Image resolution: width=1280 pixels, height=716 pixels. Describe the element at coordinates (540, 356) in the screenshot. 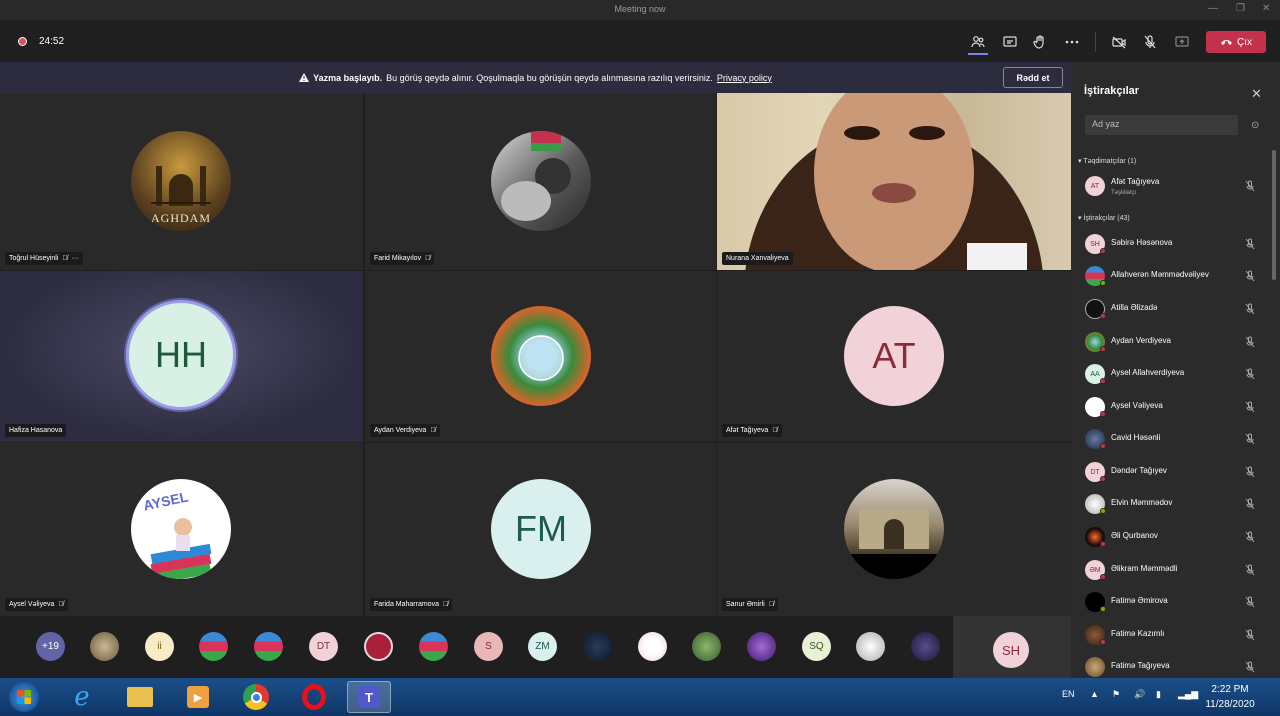

I see `video-tile: Aydan Verdiyeva 🎙̸` at that location.